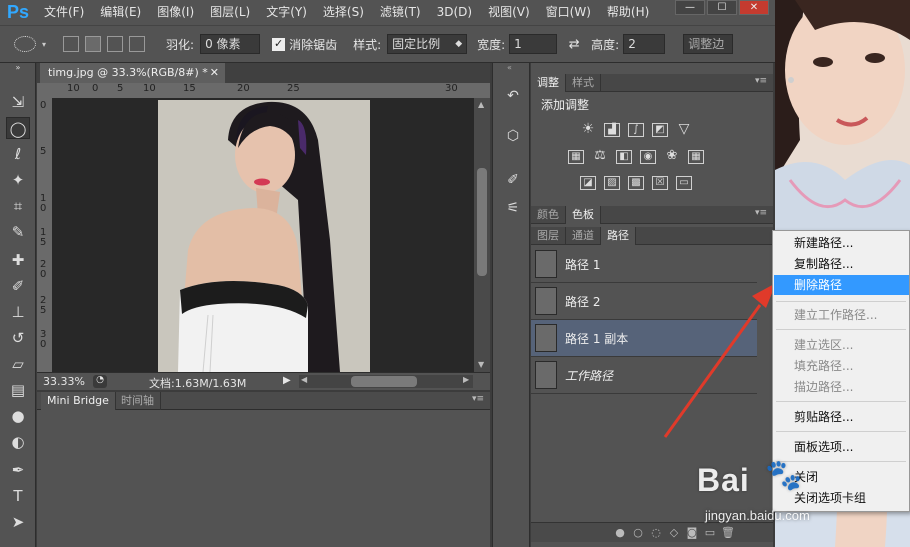  I want to click on elliptical-marquee-tool-icon: ◯, so click(18, 128).